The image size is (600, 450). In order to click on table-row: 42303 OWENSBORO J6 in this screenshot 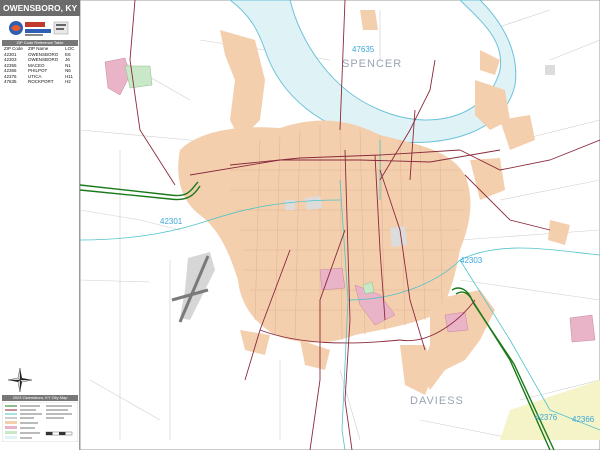, I will do `click(40, 60)`.